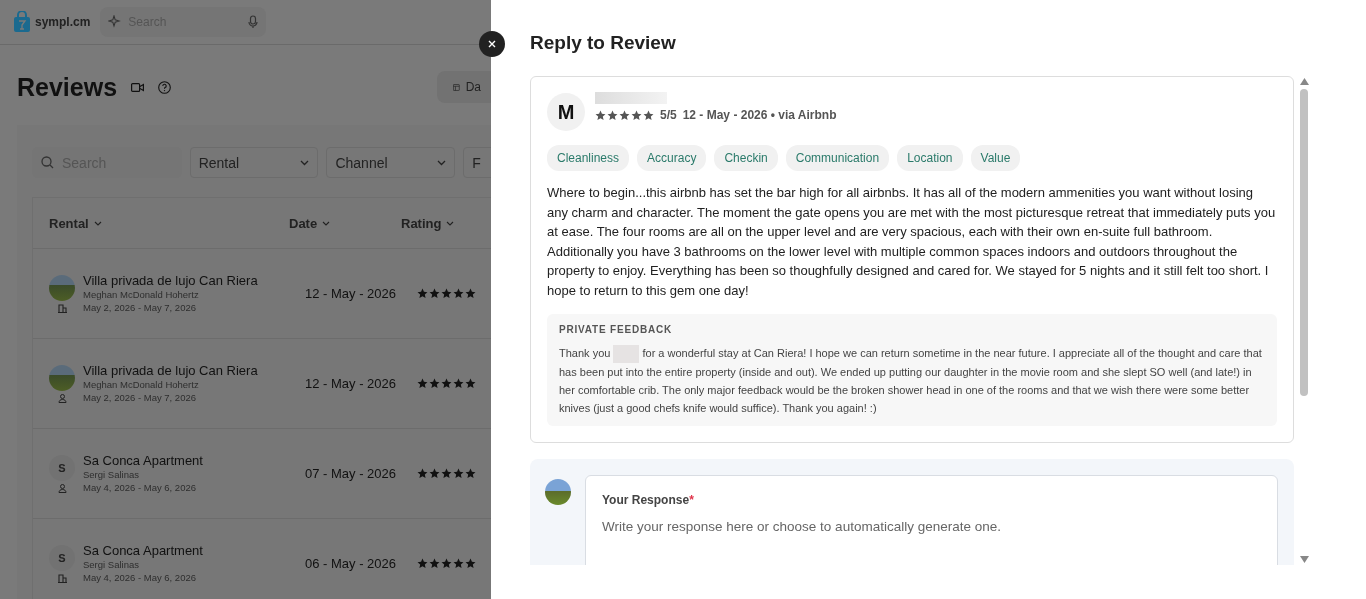  I want to click on host-photo, so click(558, 492).